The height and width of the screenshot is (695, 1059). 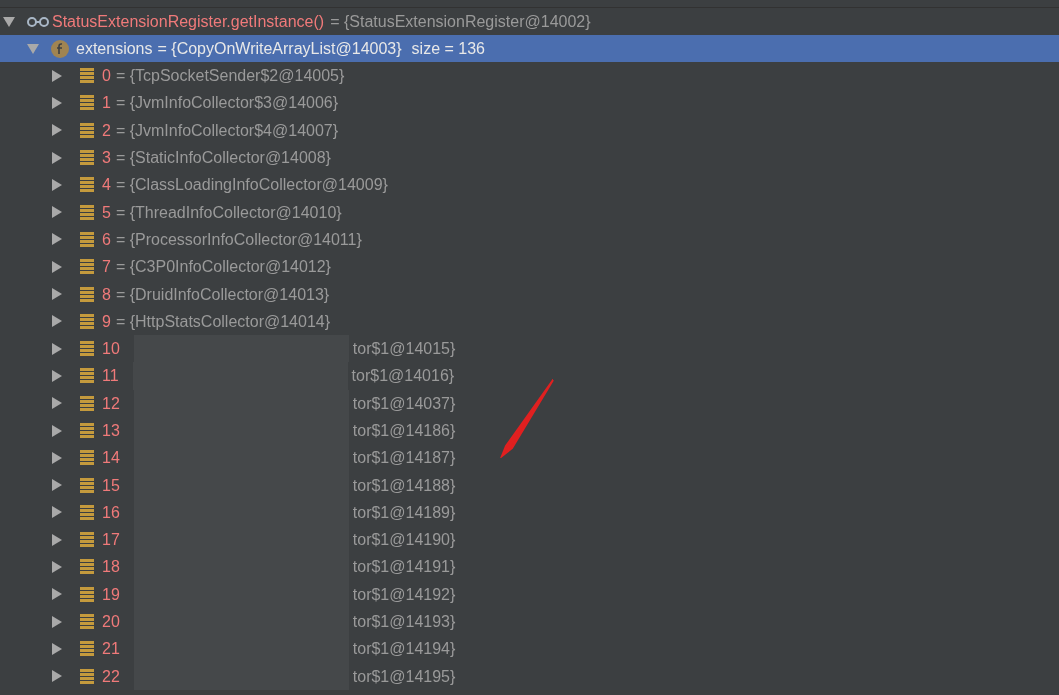 I want to click on item-index: 16, so click(x=111, y=512).